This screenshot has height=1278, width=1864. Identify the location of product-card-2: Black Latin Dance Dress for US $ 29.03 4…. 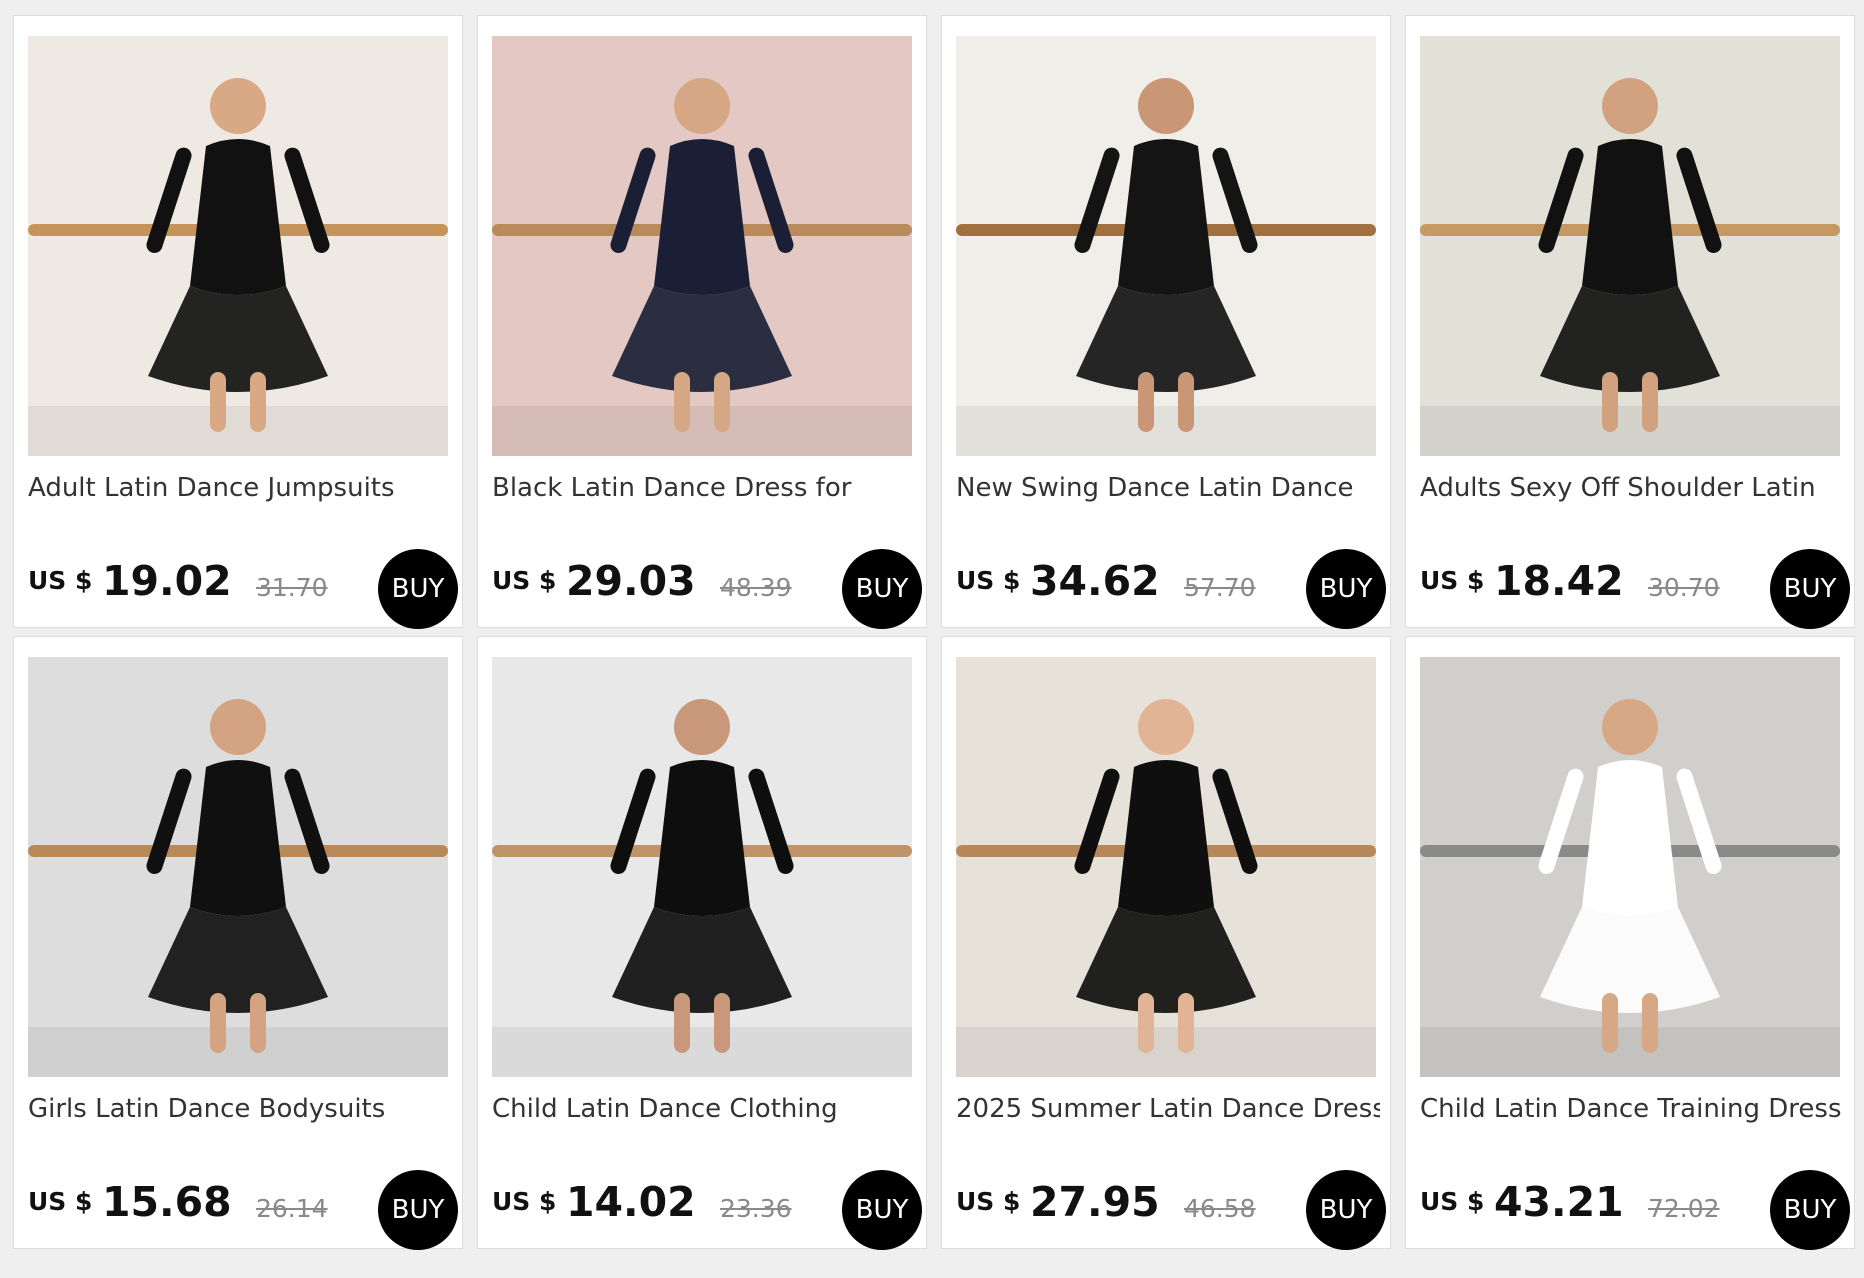
(702, 322).